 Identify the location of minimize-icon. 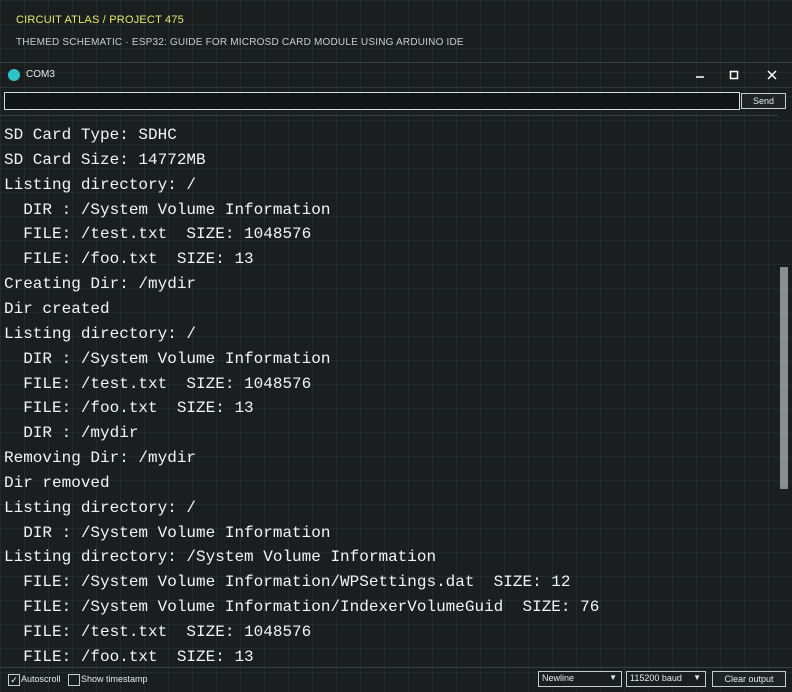
(700, 77).